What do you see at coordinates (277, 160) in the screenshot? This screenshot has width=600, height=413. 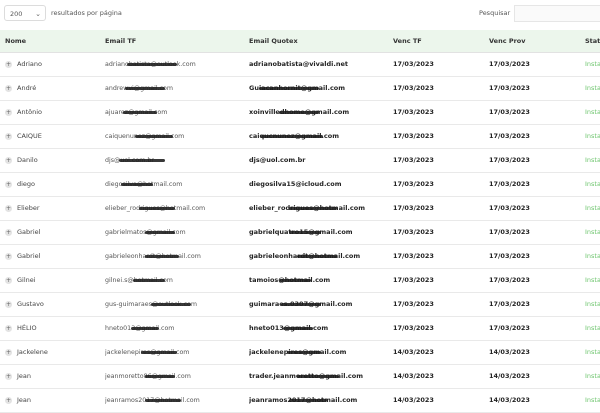 I see `email-quotex: djs@uol.com.br` at bounding box center [277, 160].